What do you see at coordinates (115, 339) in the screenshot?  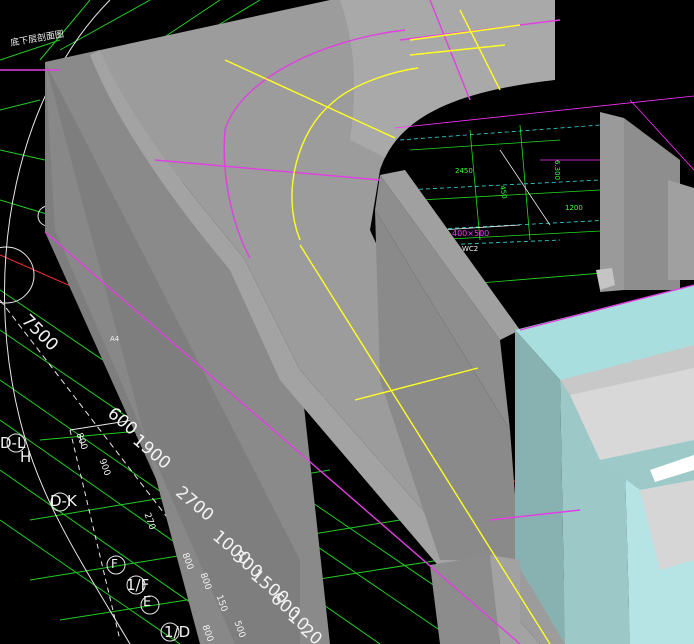 I see `axis-label-a4: A4` at bounding box center [115, 339].